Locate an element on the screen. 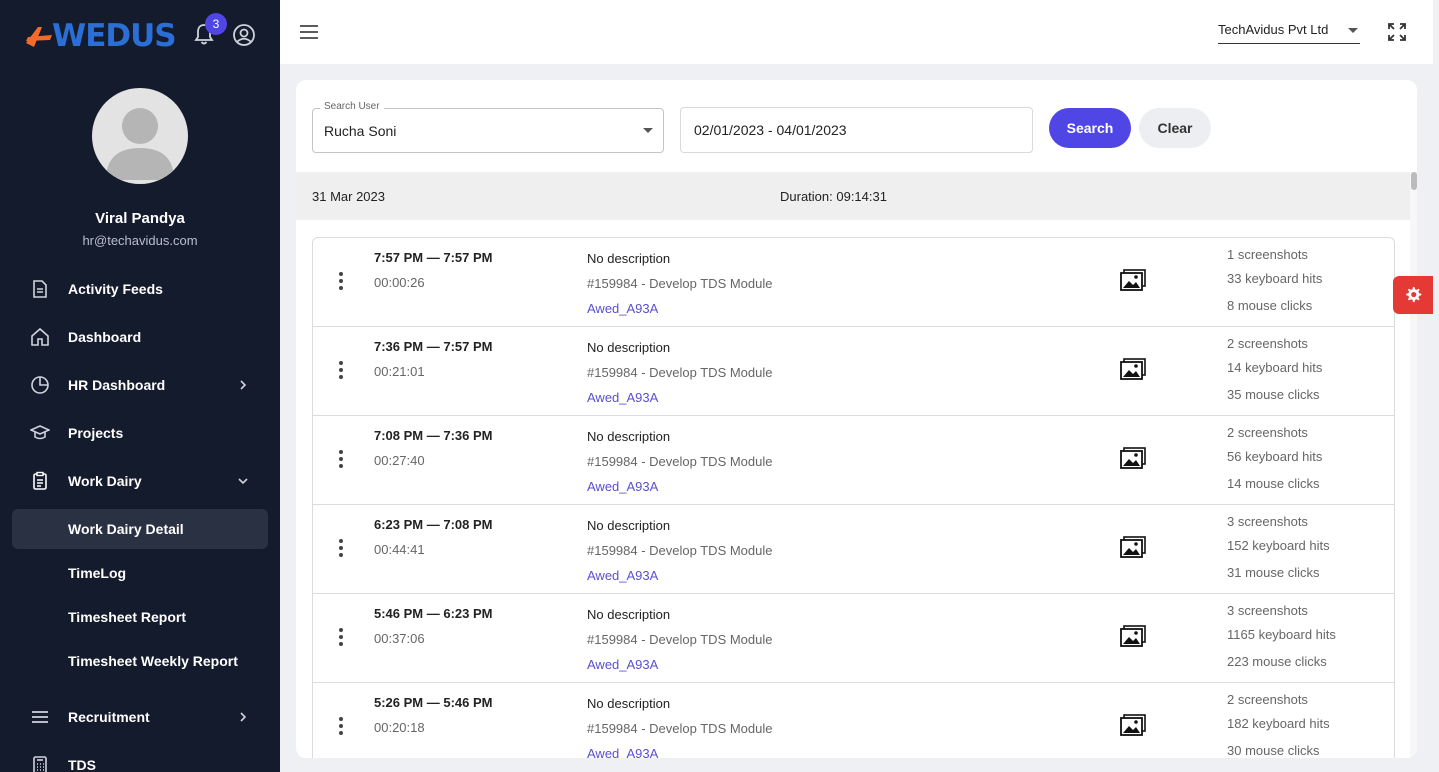 This screenshot has height=772, width=1439. entry-mouse-clicks: 223 mouse clicks is located at coordinates (1277, 661).